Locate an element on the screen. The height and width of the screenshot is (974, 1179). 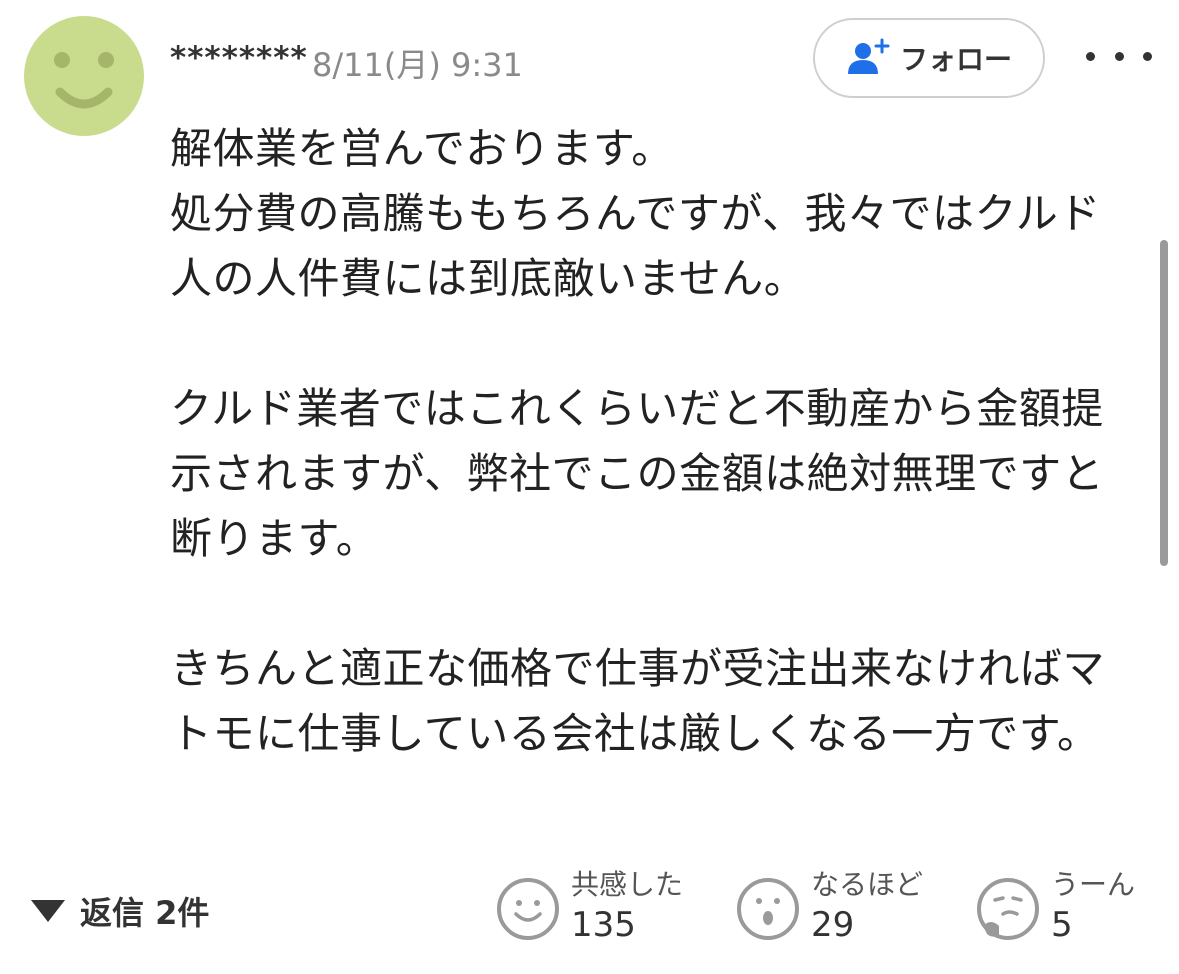
follow-label: フォロー is located at coordinates (955, 59).